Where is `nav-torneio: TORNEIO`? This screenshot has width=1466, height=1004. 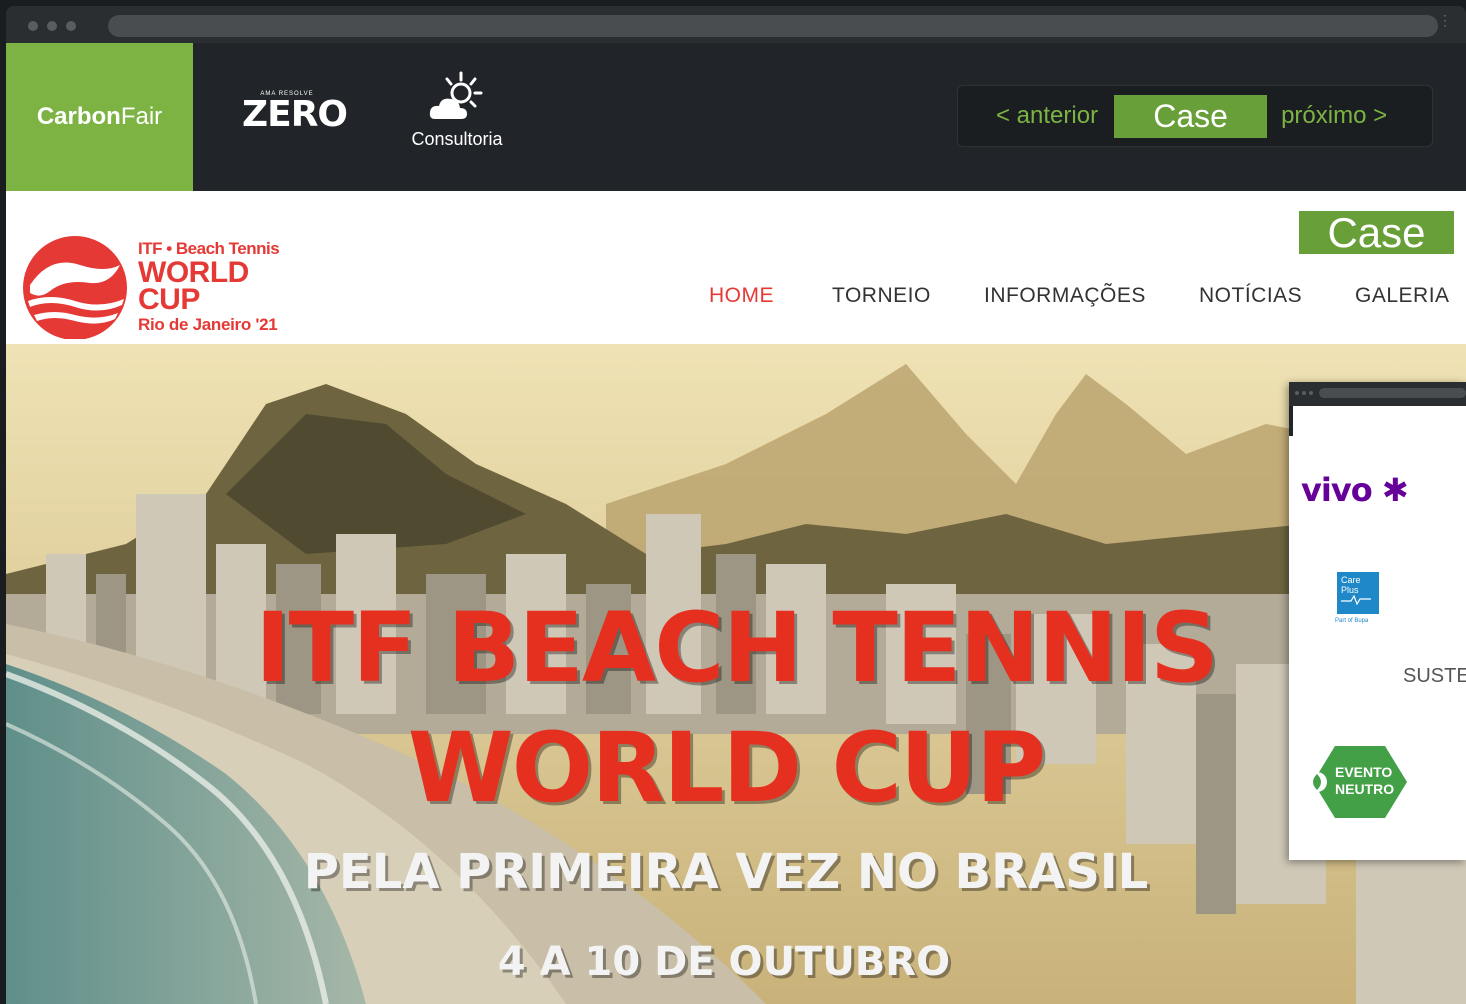
nav-torneio: TORNEIO is located at coordinates (881, 296).